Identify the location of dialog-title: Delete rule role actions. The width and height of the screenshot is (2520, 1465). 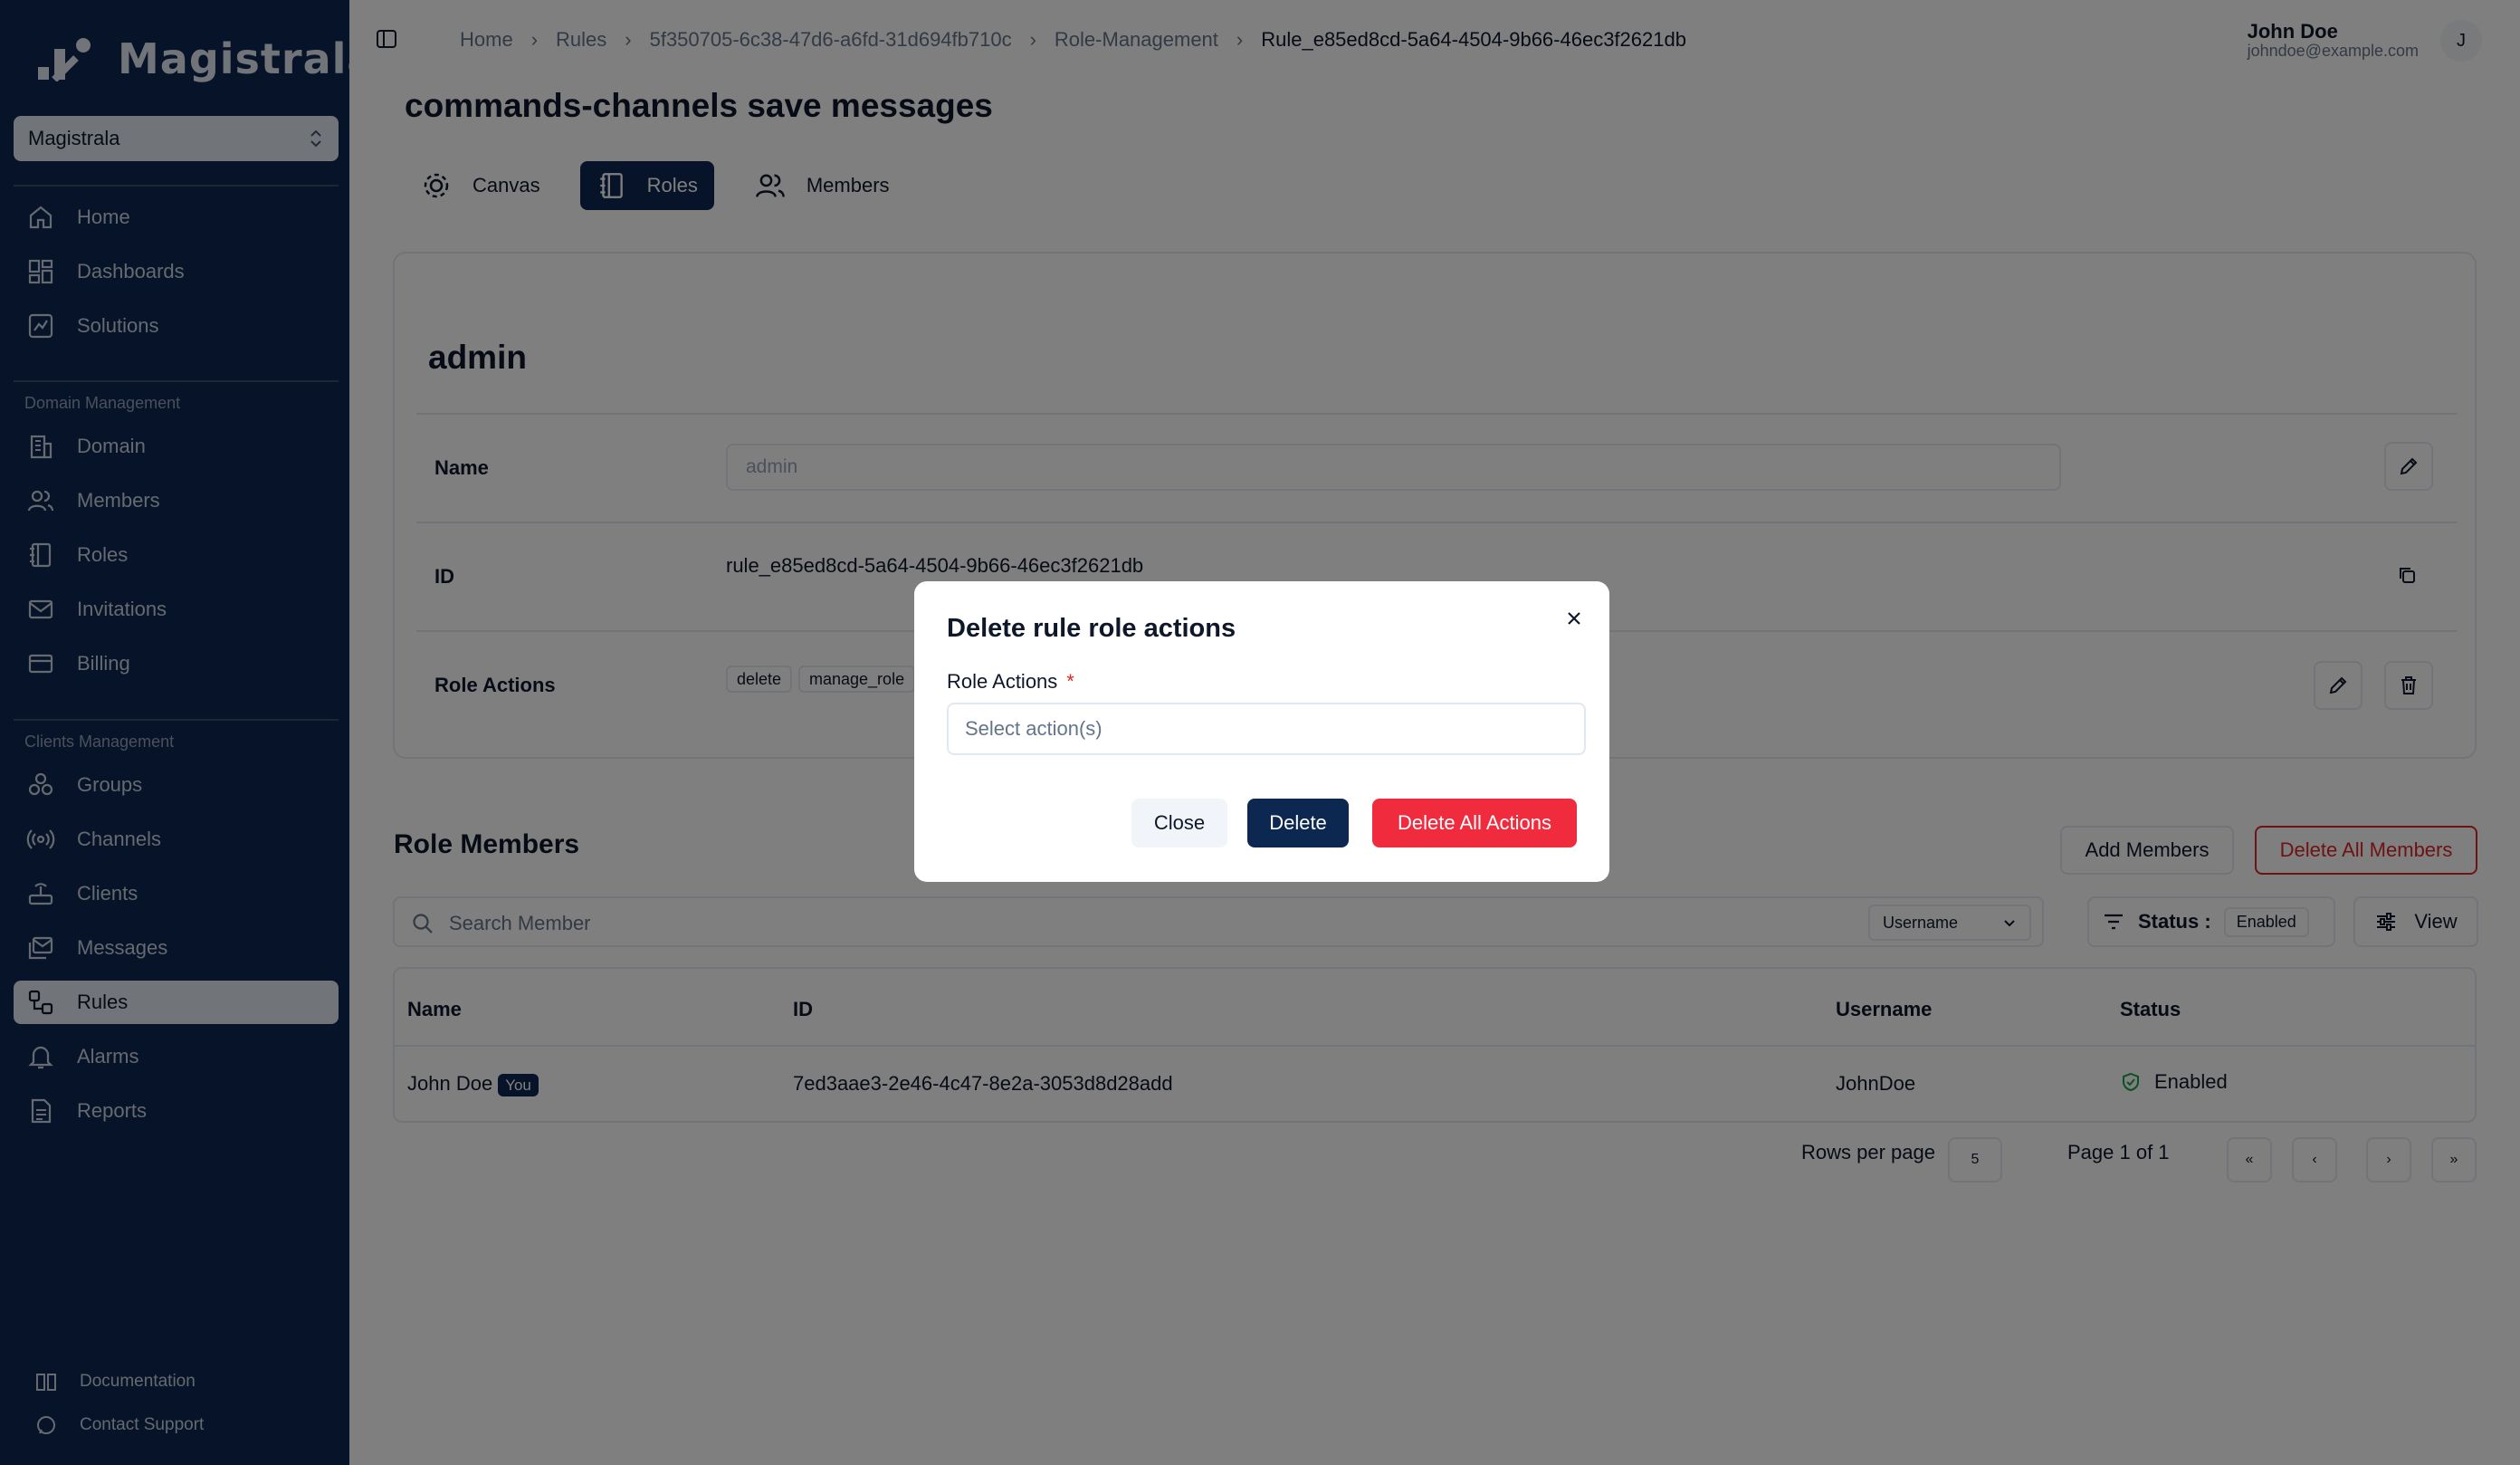
(1092, 629).